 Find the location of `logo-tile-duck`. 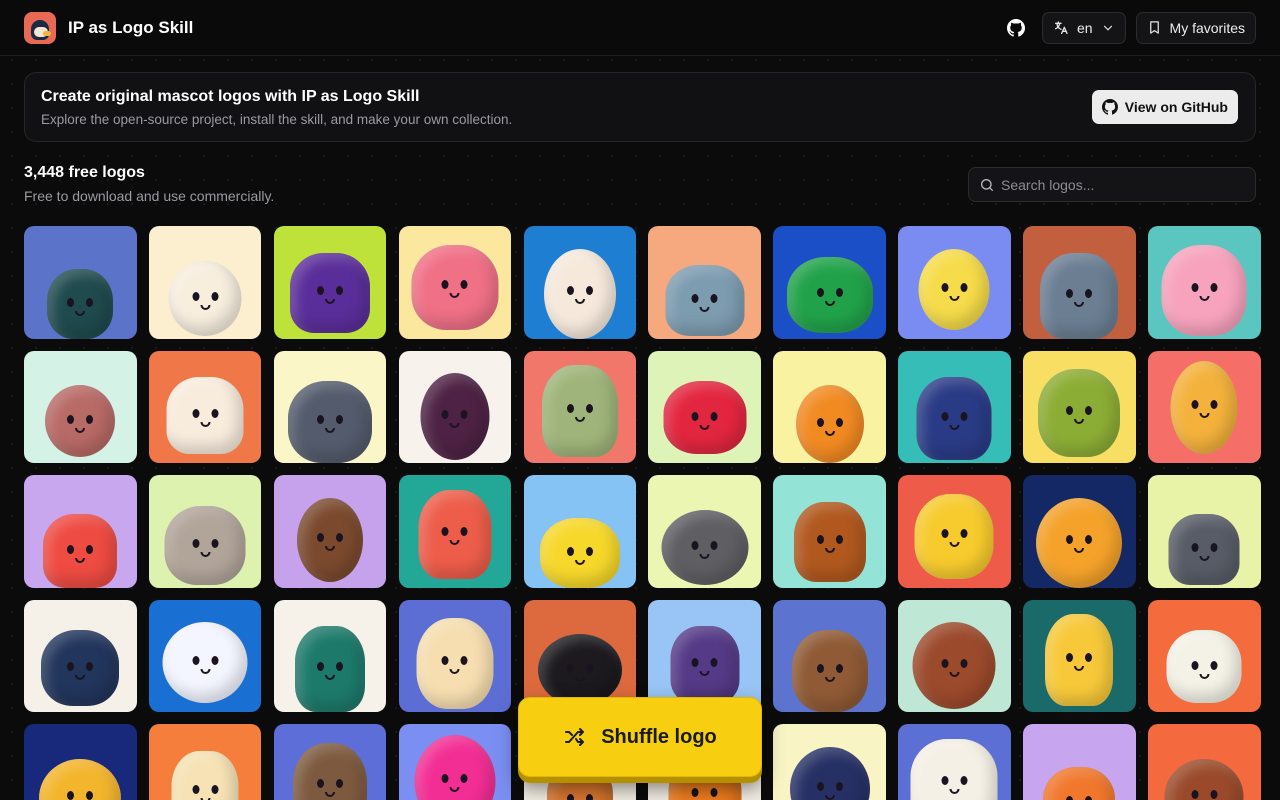

logo-tile-duck is located at coordinates (580, 531).